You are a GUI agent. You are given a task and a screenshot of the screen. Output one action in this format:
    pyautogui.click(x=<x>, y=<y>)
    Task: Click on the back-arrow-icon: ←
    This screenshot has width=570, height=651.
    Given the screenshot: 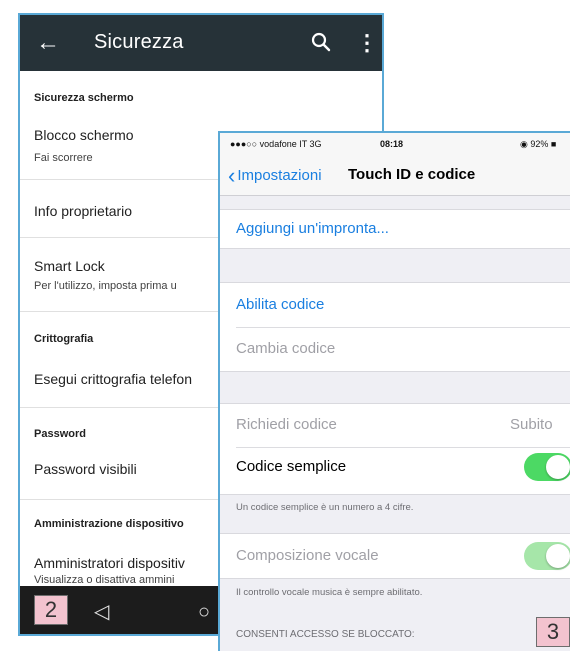 What is the action you would take?
    pyautogui.click(x=48, y=43)
    